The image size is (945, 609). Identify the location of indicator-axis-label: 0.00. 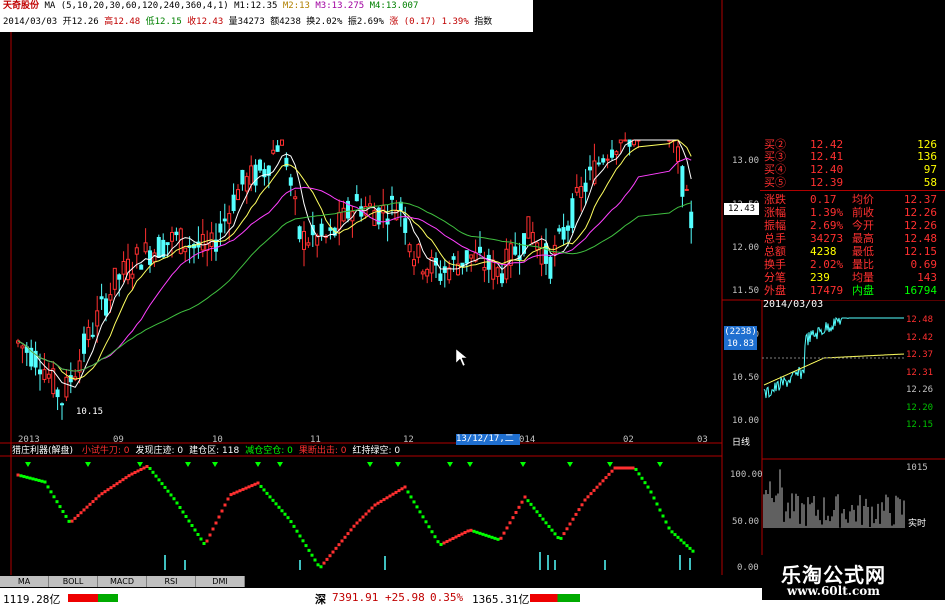
(748, 568).